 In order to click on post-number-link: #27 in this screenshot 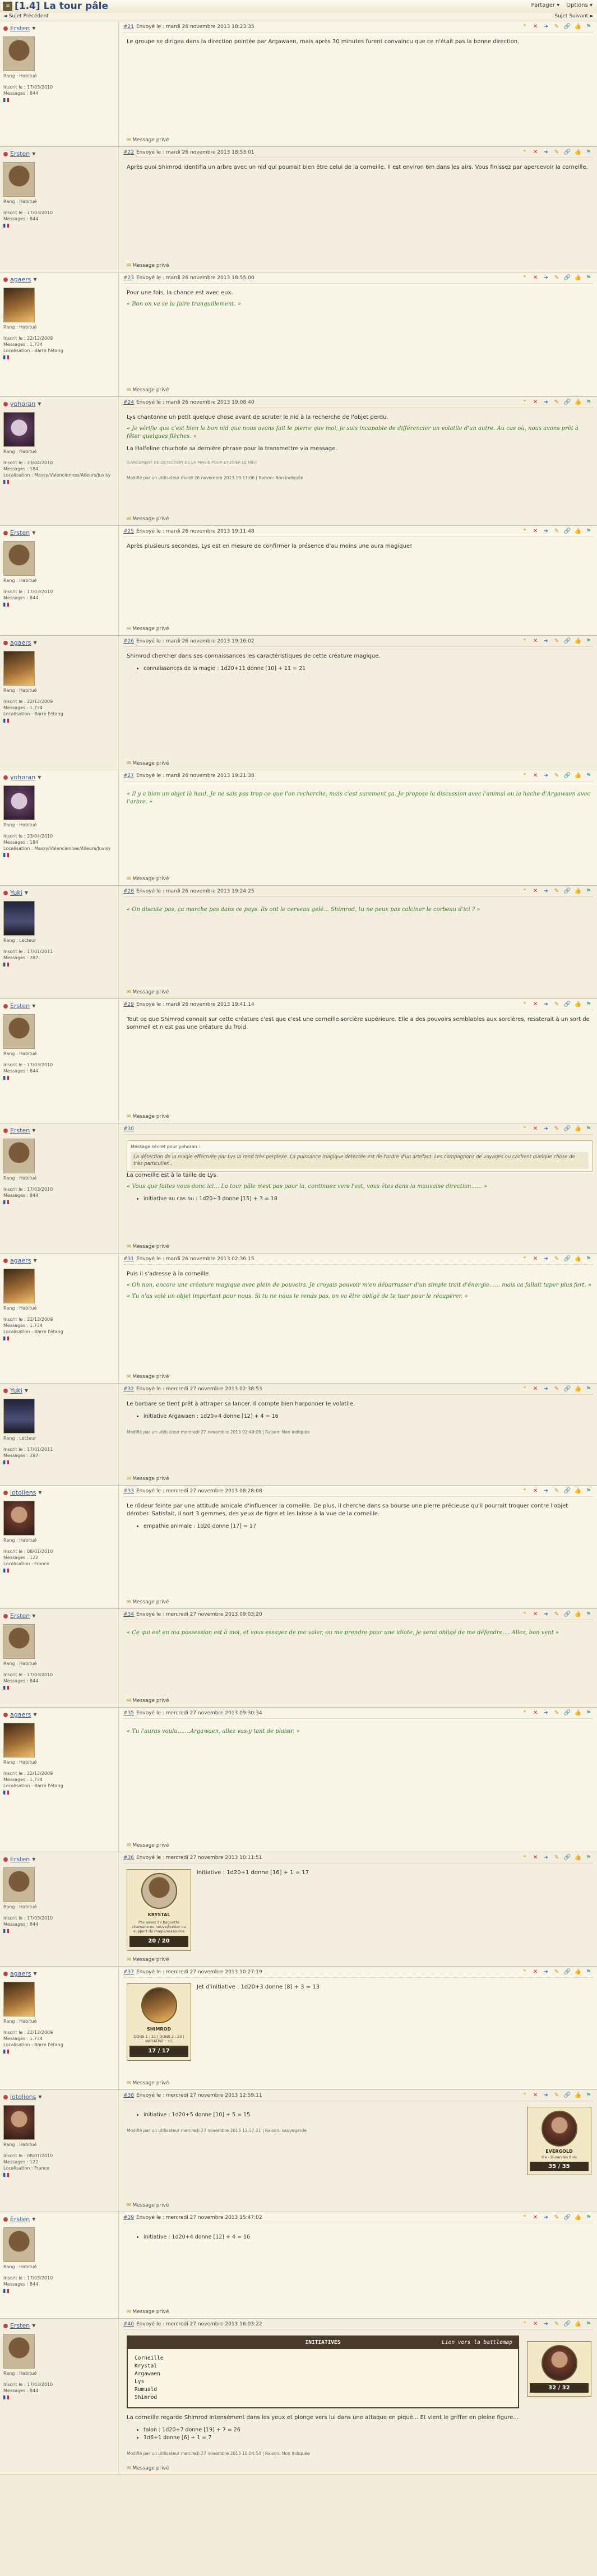, I will do `click(128, 776)`.